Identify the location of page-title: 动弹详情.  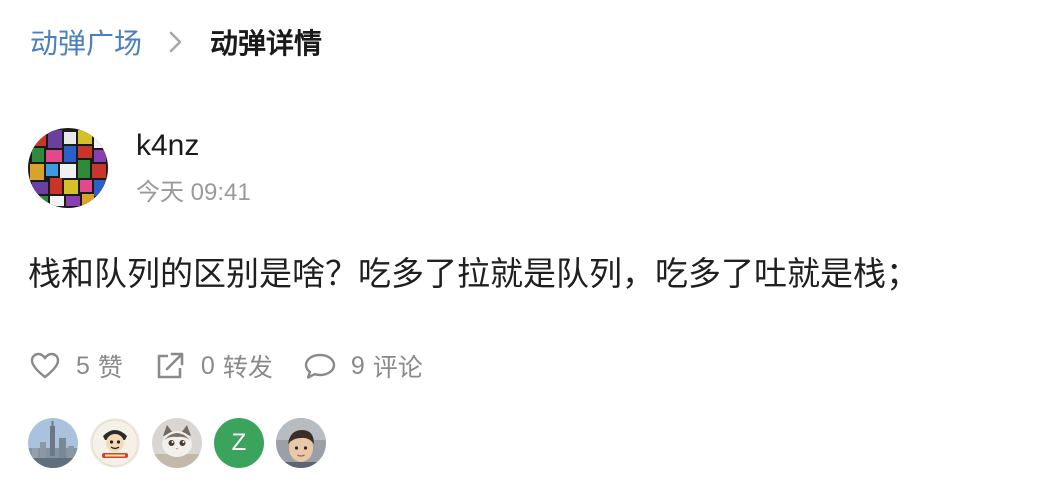
(266, 43).